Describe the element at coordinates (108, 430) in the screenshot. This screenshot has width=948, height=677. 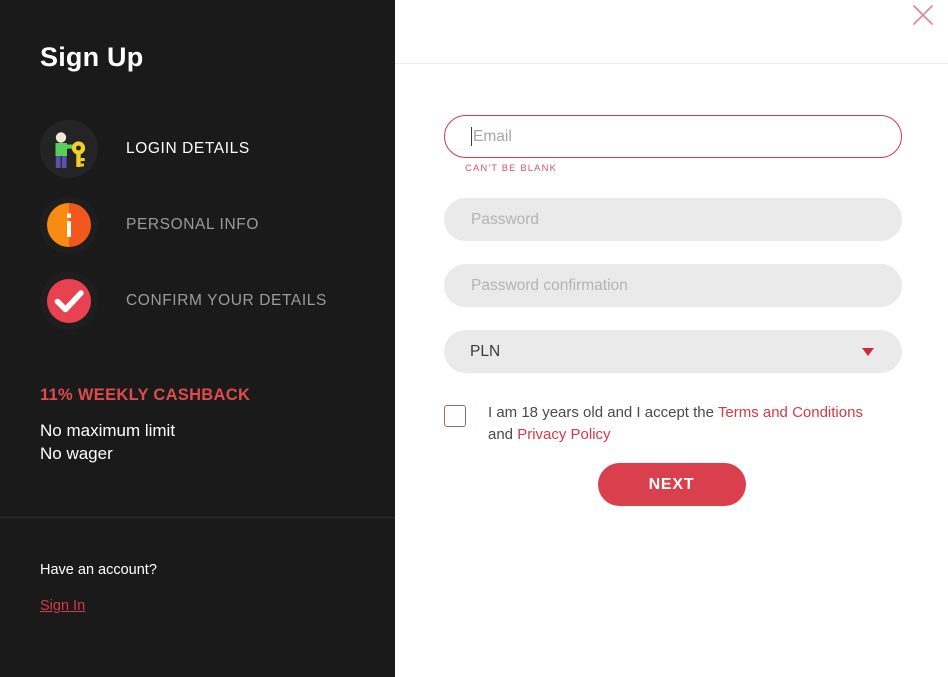
I see `promo-line-1: No maximum limit` at that location.